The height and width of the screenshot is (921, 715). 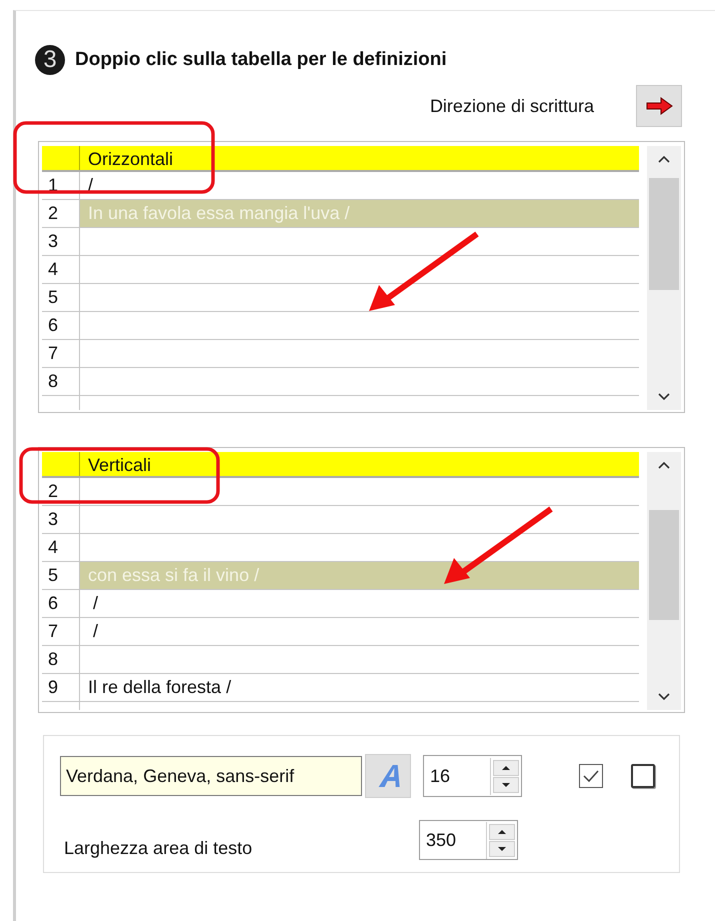 I want to click on row-number: 9, so click(x=61, y=687).